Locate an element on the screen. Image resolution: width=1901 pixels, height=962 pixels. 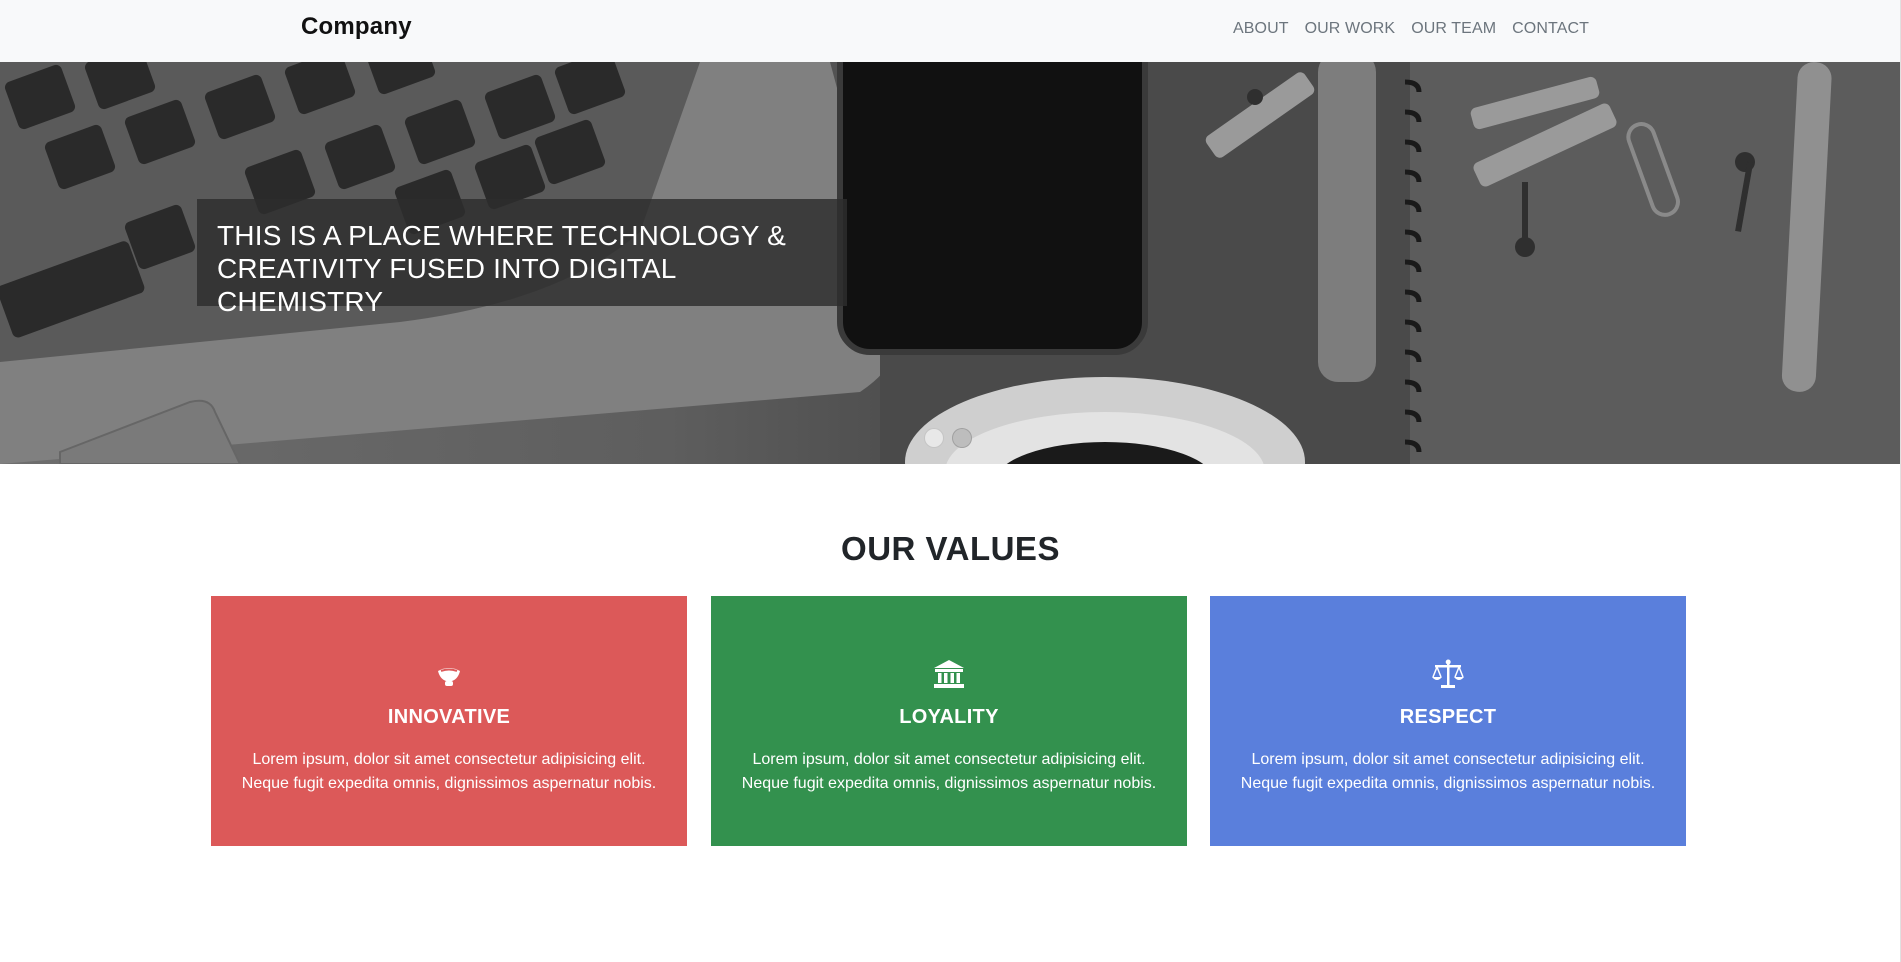
carousel-indicators is located at coordinates (948, 438).